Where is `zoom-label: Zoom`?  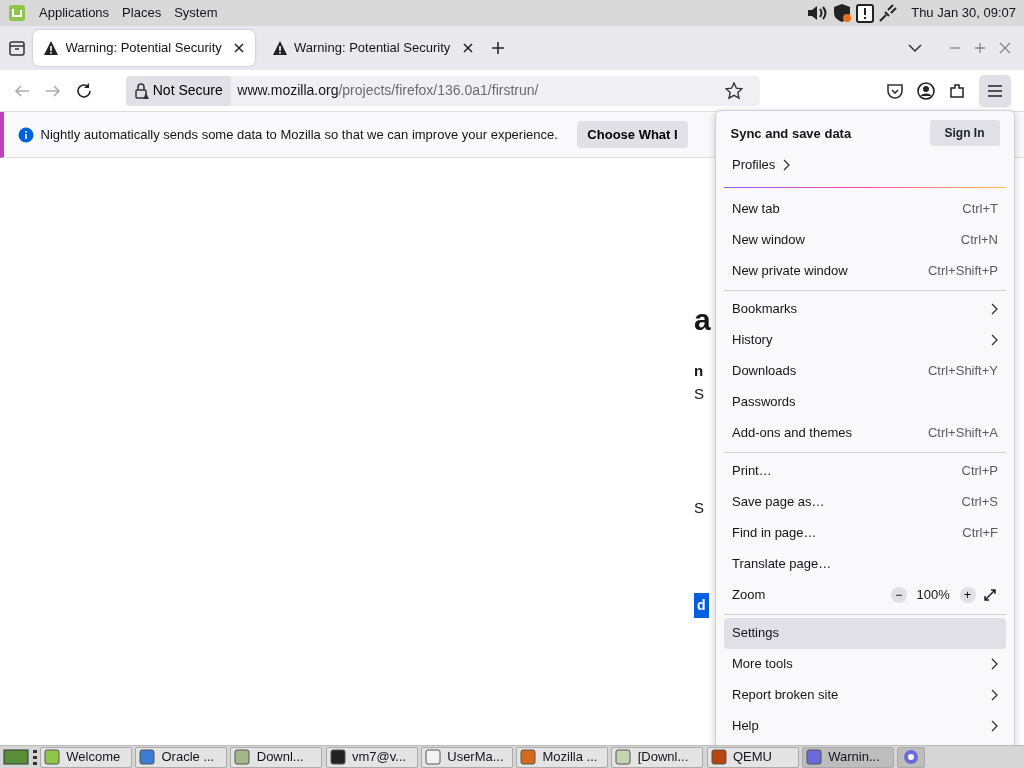 zoom-label: Zoom is located at coordinates (749, 595).